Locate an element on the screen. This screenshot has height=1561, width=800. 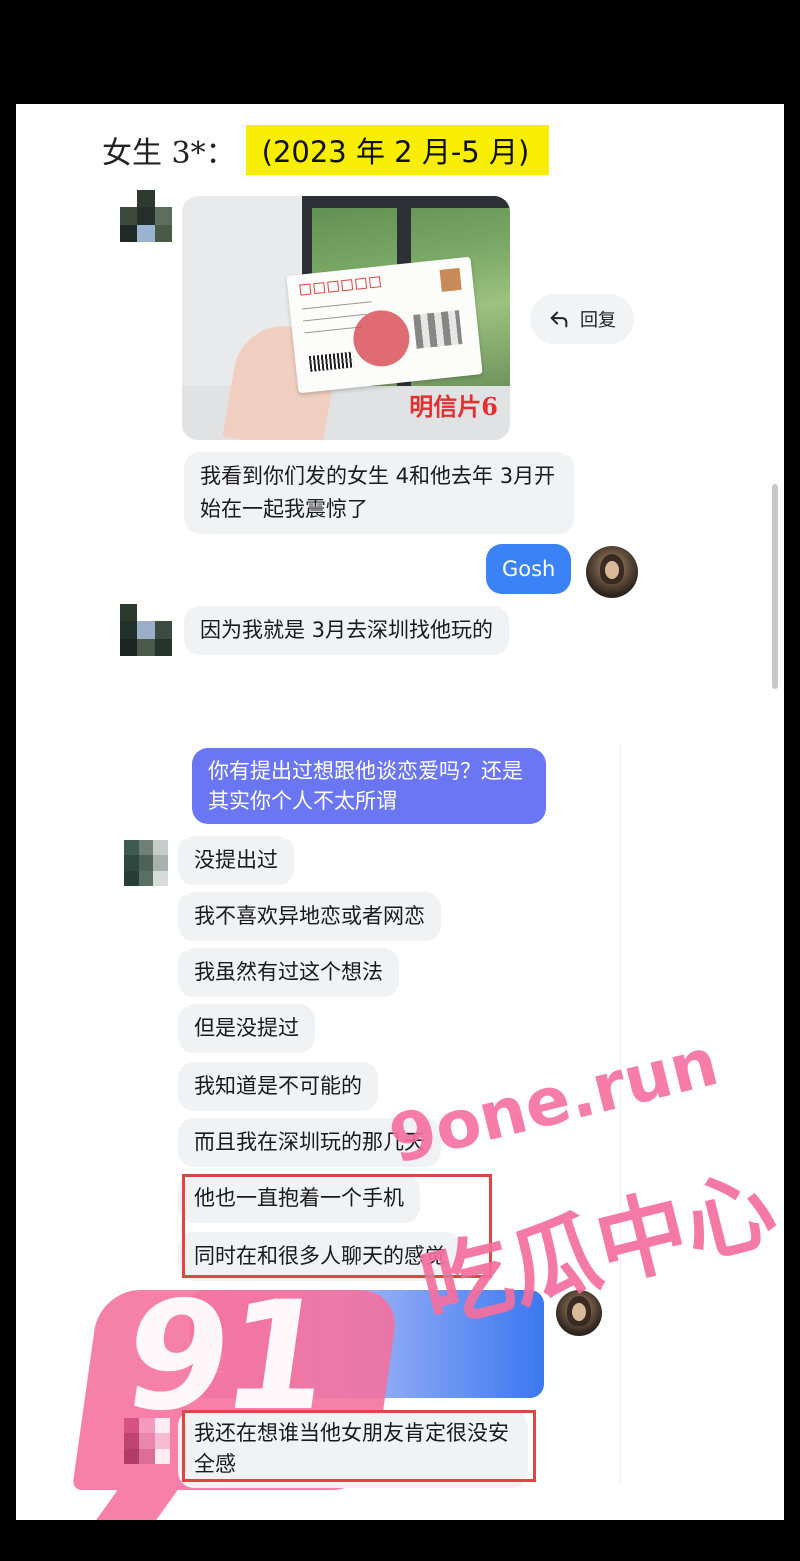
photo-caption: 明信片6 is located at coordinates (453, 406).